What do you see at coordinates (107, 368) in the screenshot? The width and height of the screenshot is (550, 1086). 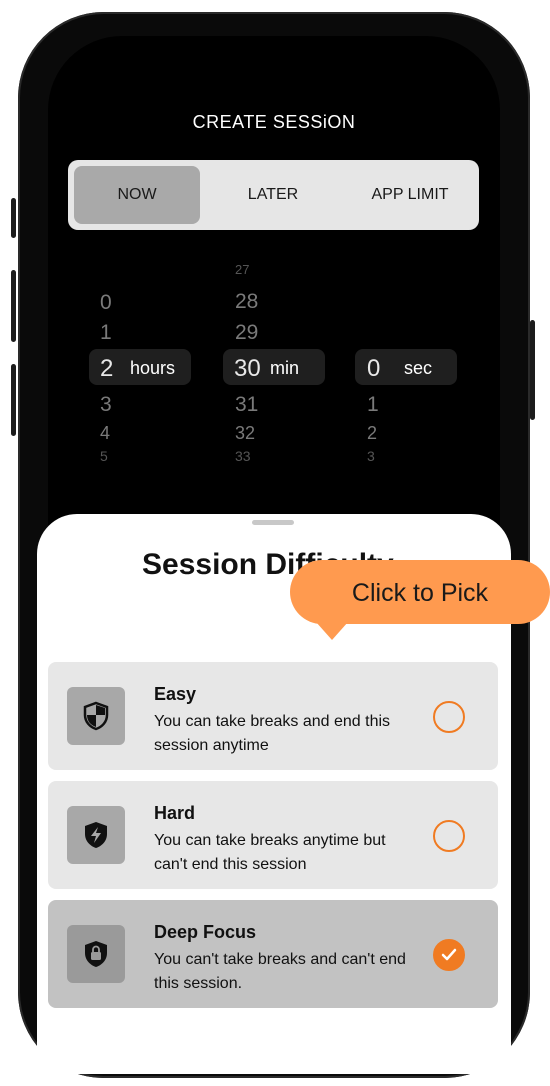 I see `hours-selected-value: 2` at bounding box center [107, 368].